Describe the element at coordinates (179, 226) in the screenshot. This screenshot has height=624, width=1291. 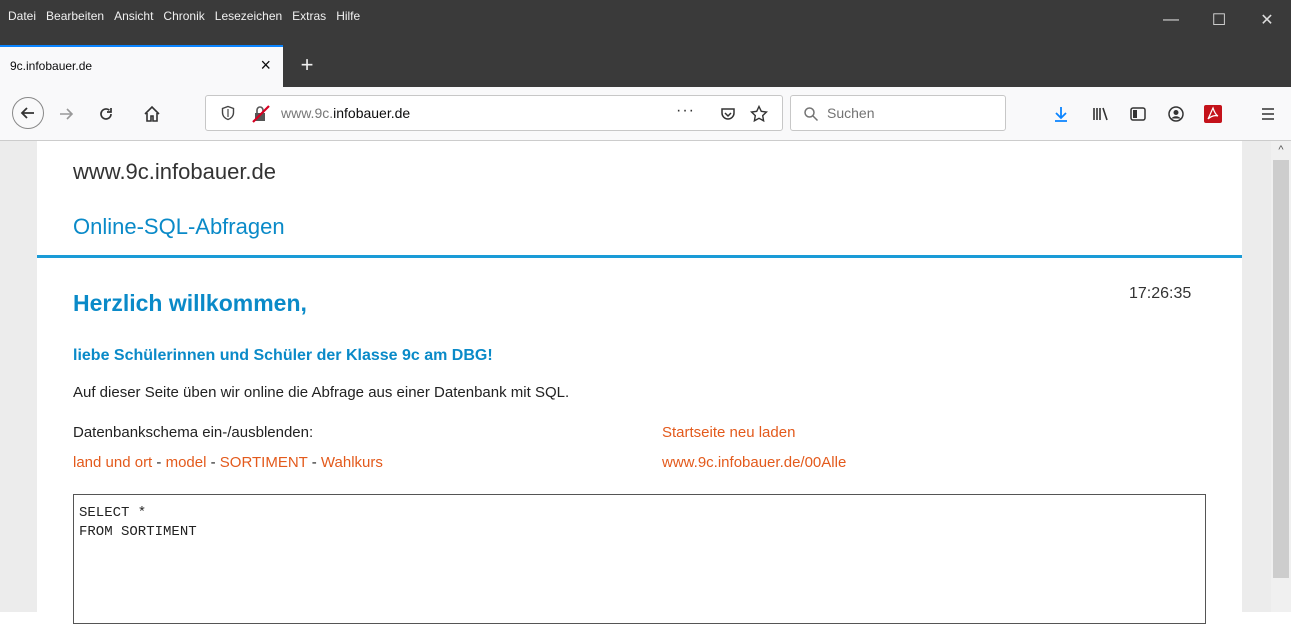
I see `site-subtitle: Online-SQL-Abfragen` at that location.